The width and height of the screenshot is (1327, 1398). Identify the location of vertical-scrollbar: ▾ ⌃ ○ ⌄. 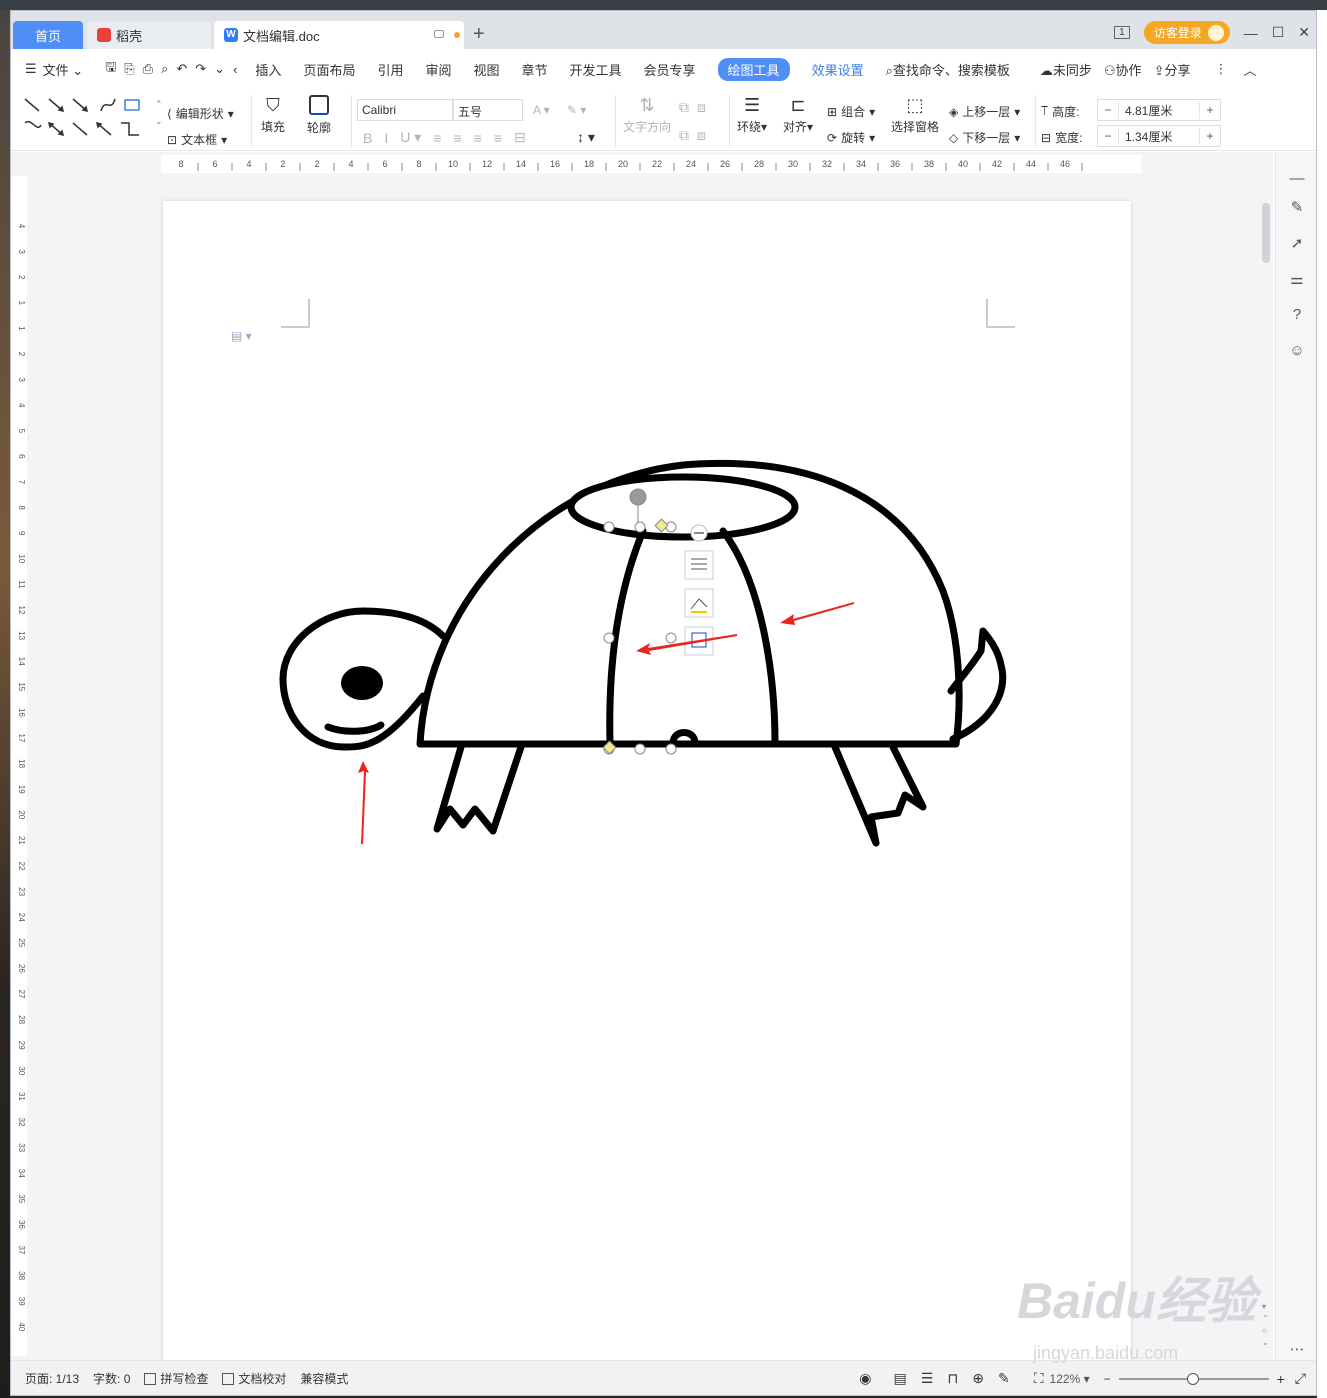
(1266, 756).